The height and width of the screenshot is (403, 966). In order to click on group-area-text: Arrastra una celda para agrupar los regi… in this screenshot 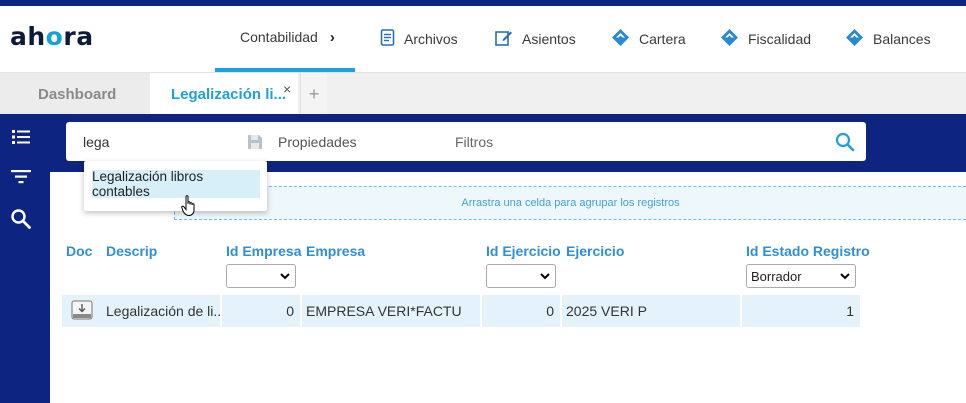, I will do `click(570, 203)`.